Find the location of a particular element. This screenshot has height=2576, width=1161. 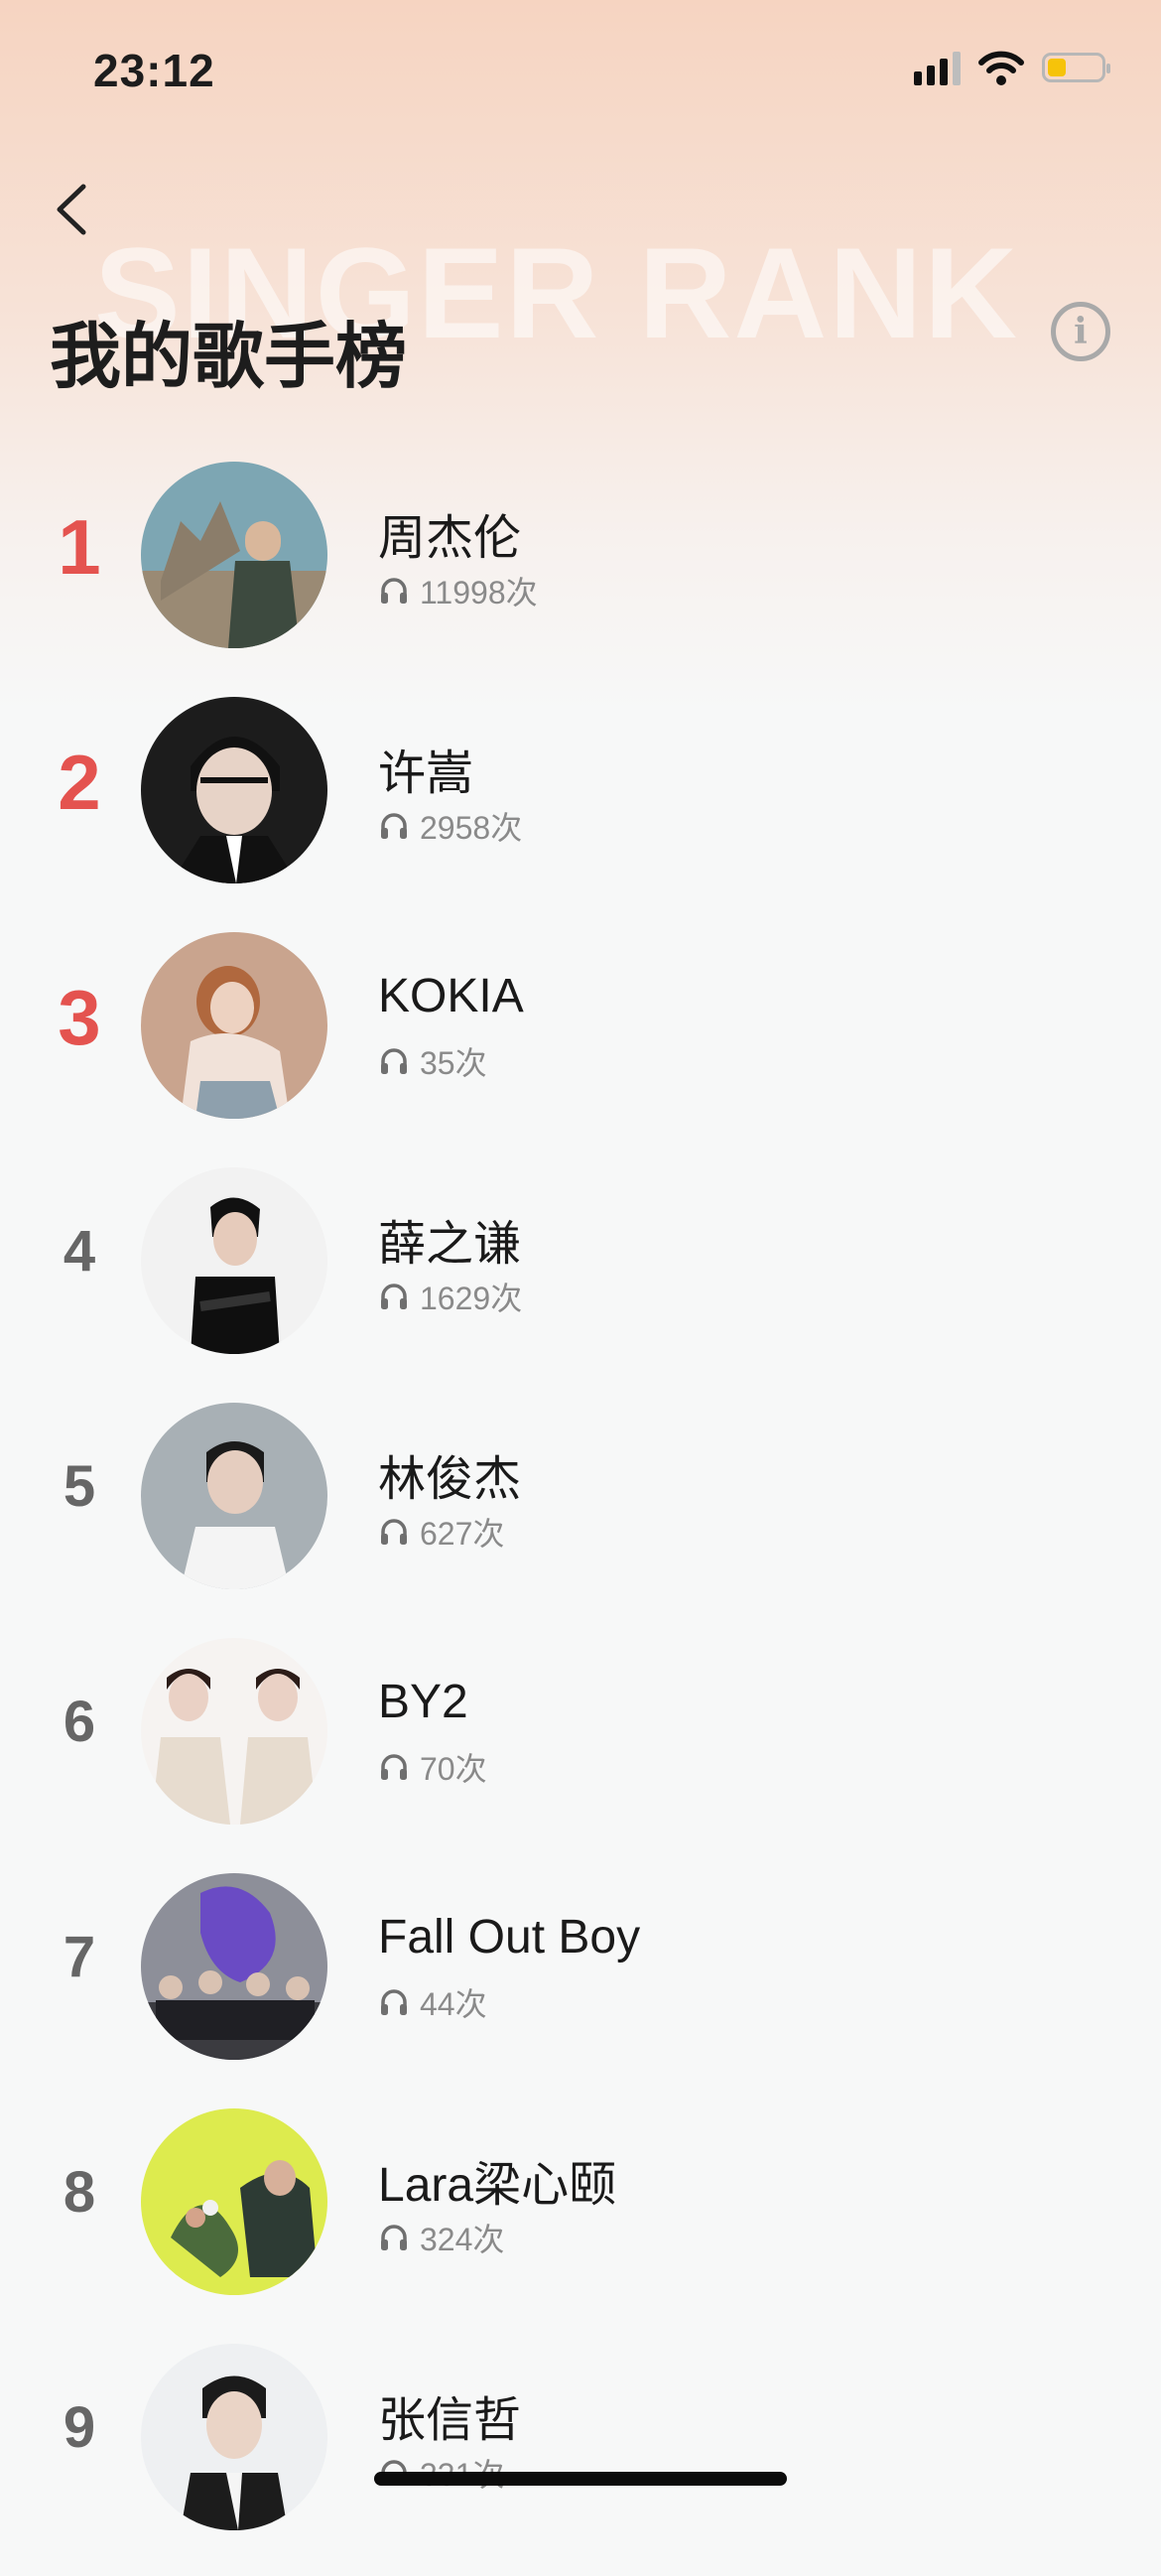

play-count: 1629次 is located at coordinates (450, 1296).